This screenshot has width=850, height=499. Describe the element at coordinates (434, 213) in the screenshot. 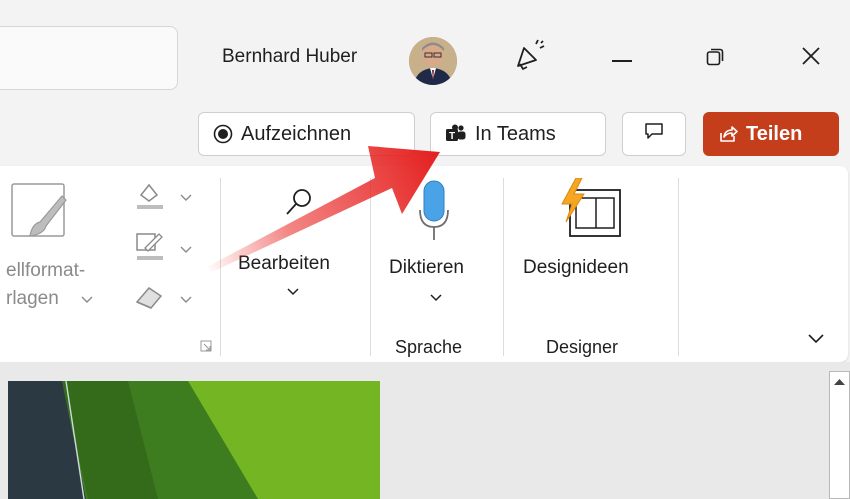

I see `microphone-icon` at that location.